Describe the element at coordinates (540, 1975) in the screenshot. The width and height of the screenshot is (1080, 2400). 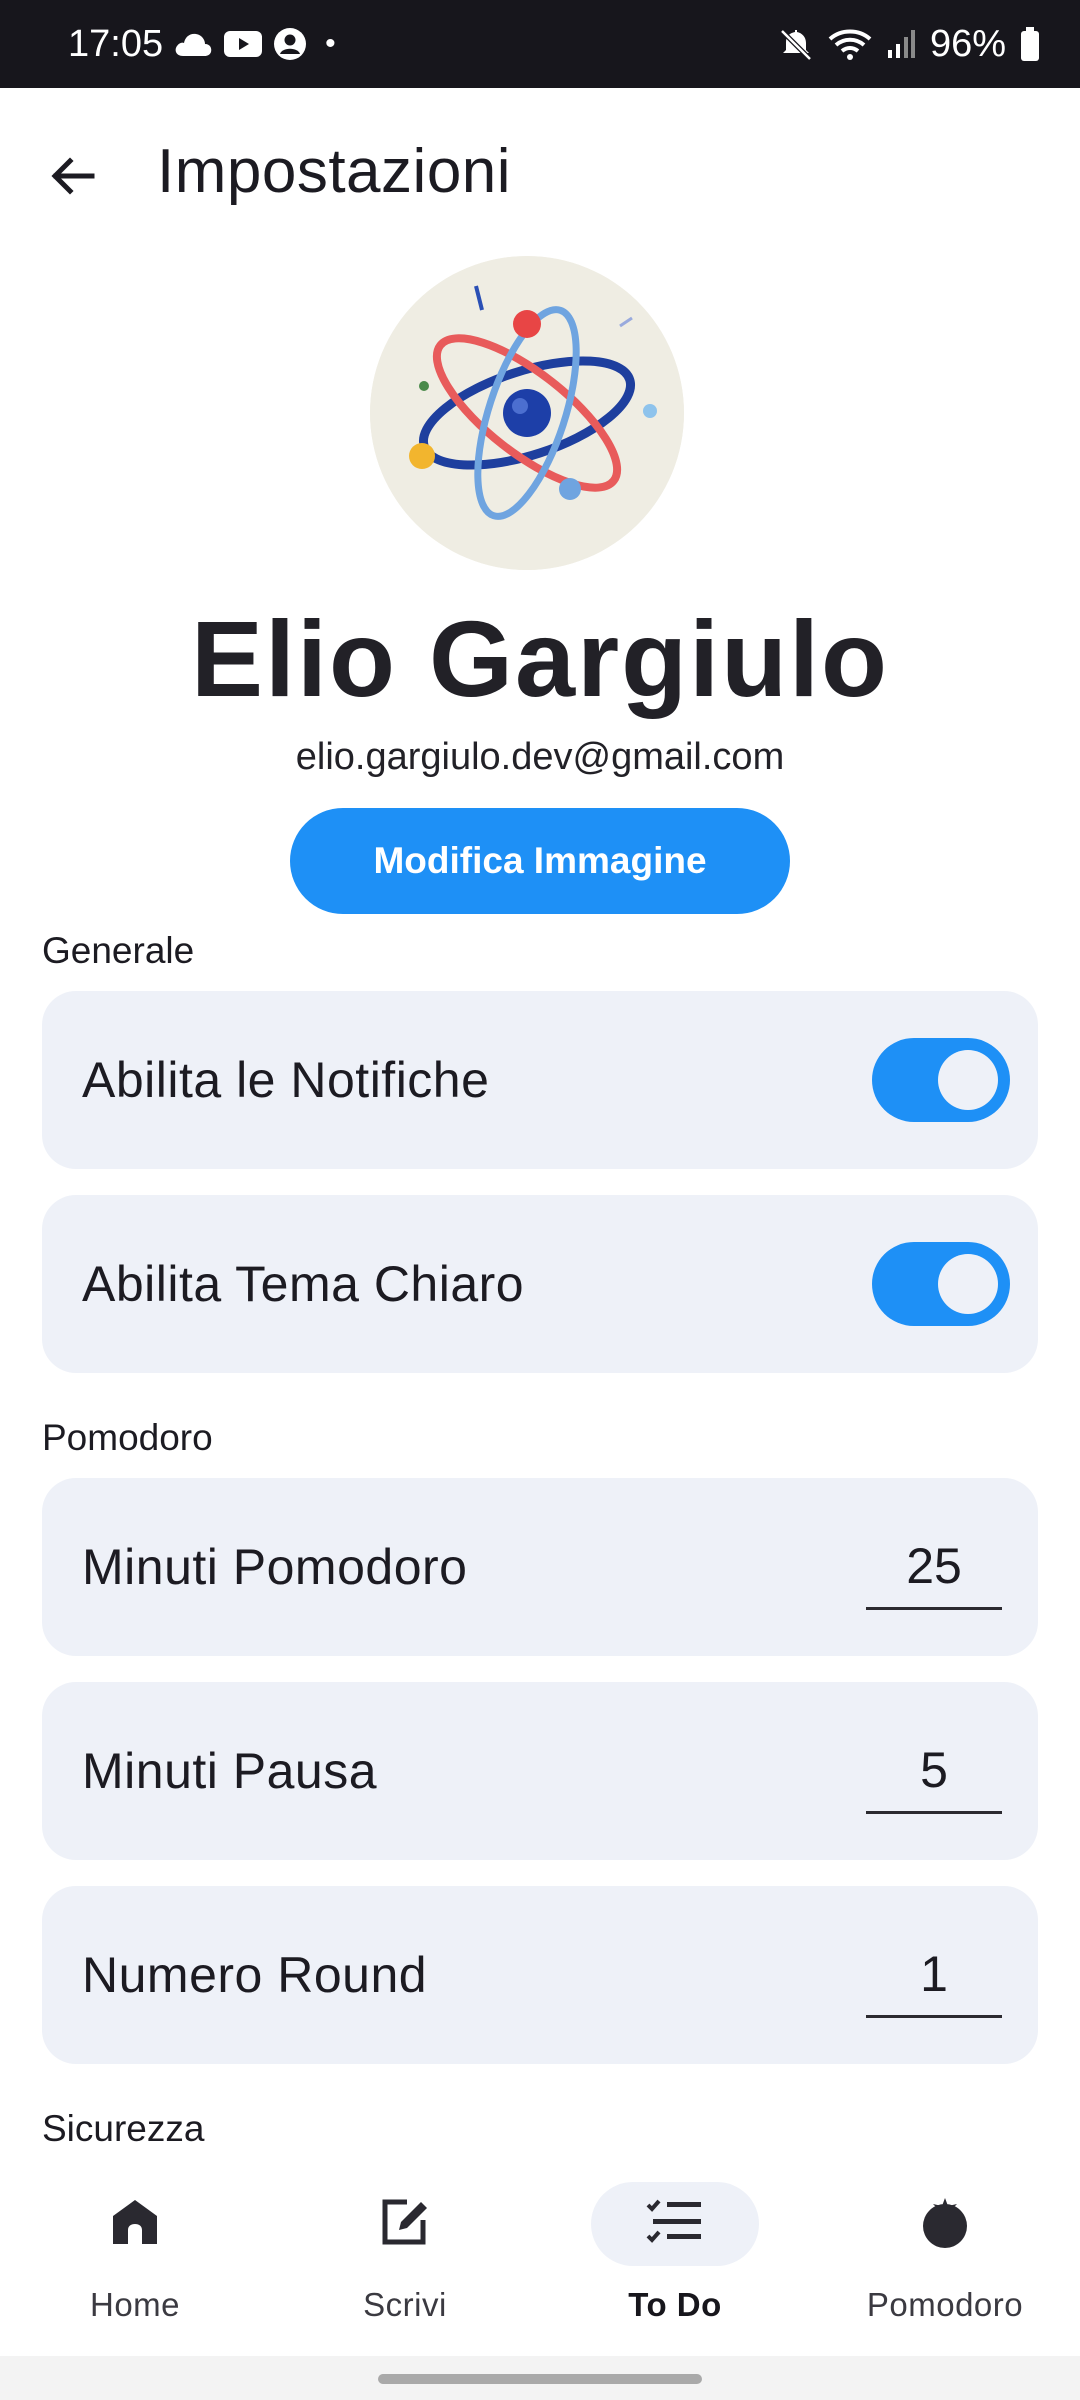
I see `rounds-setting: Numero Round 1` at that location.